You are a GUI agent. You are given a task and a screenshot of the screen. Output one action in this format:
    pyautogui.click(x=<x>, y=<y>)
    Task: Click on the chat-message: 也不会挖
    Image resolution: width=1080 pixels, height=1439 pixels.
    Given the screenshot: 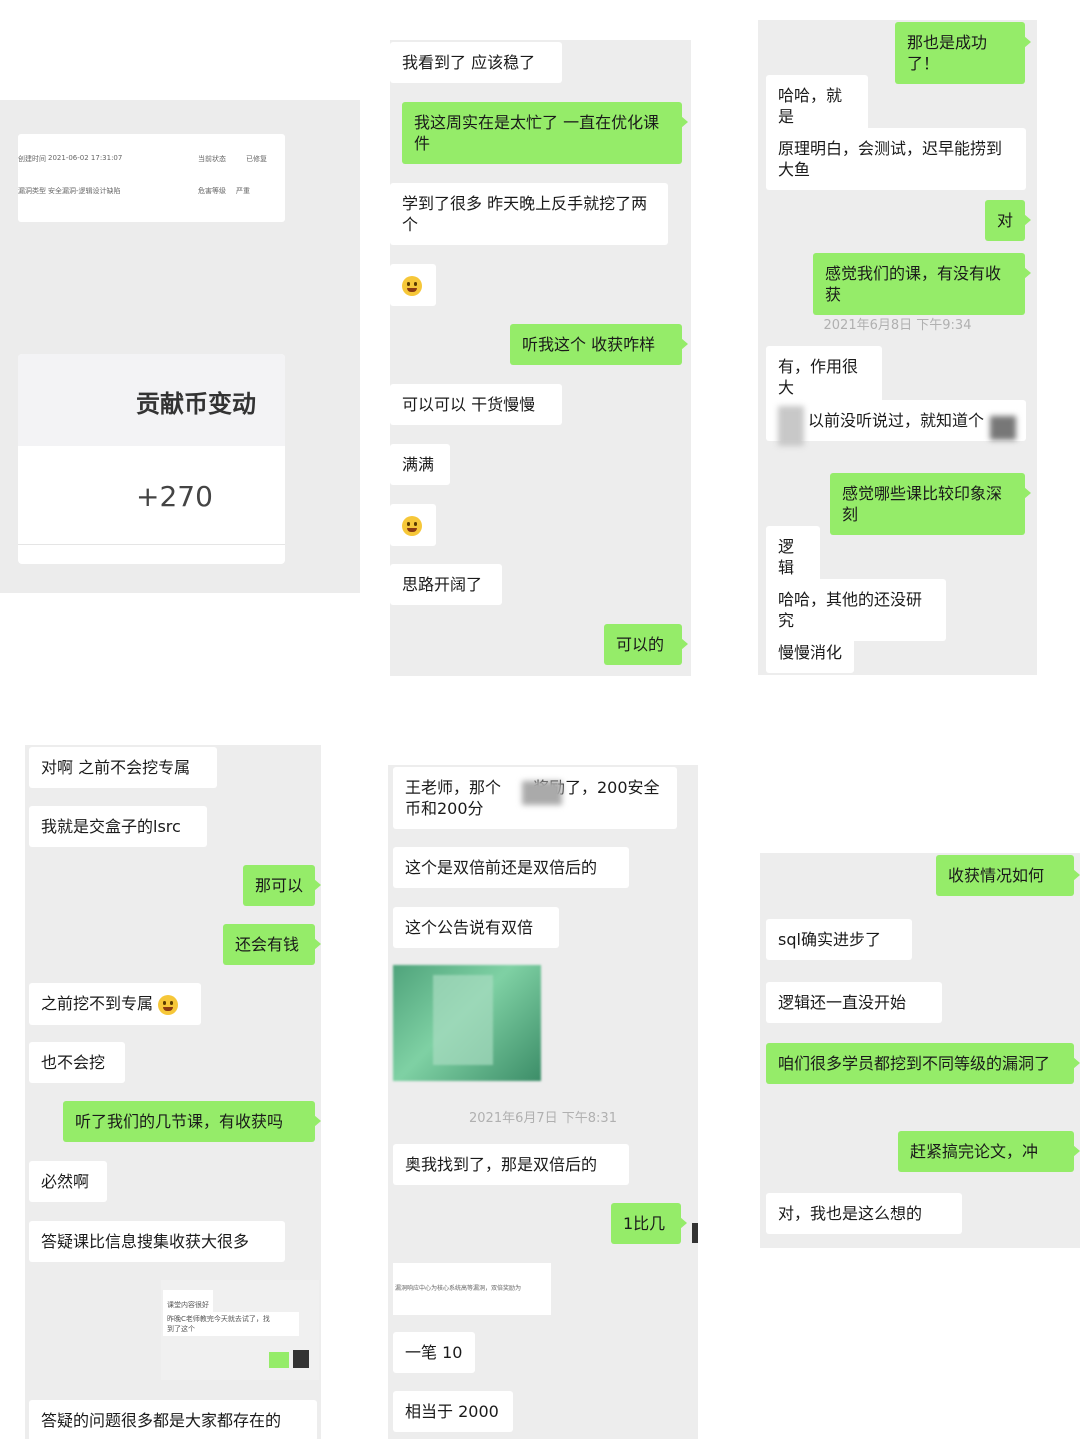 What is the action you would take?
    pyautogui.click(x=77, y=1062)
    